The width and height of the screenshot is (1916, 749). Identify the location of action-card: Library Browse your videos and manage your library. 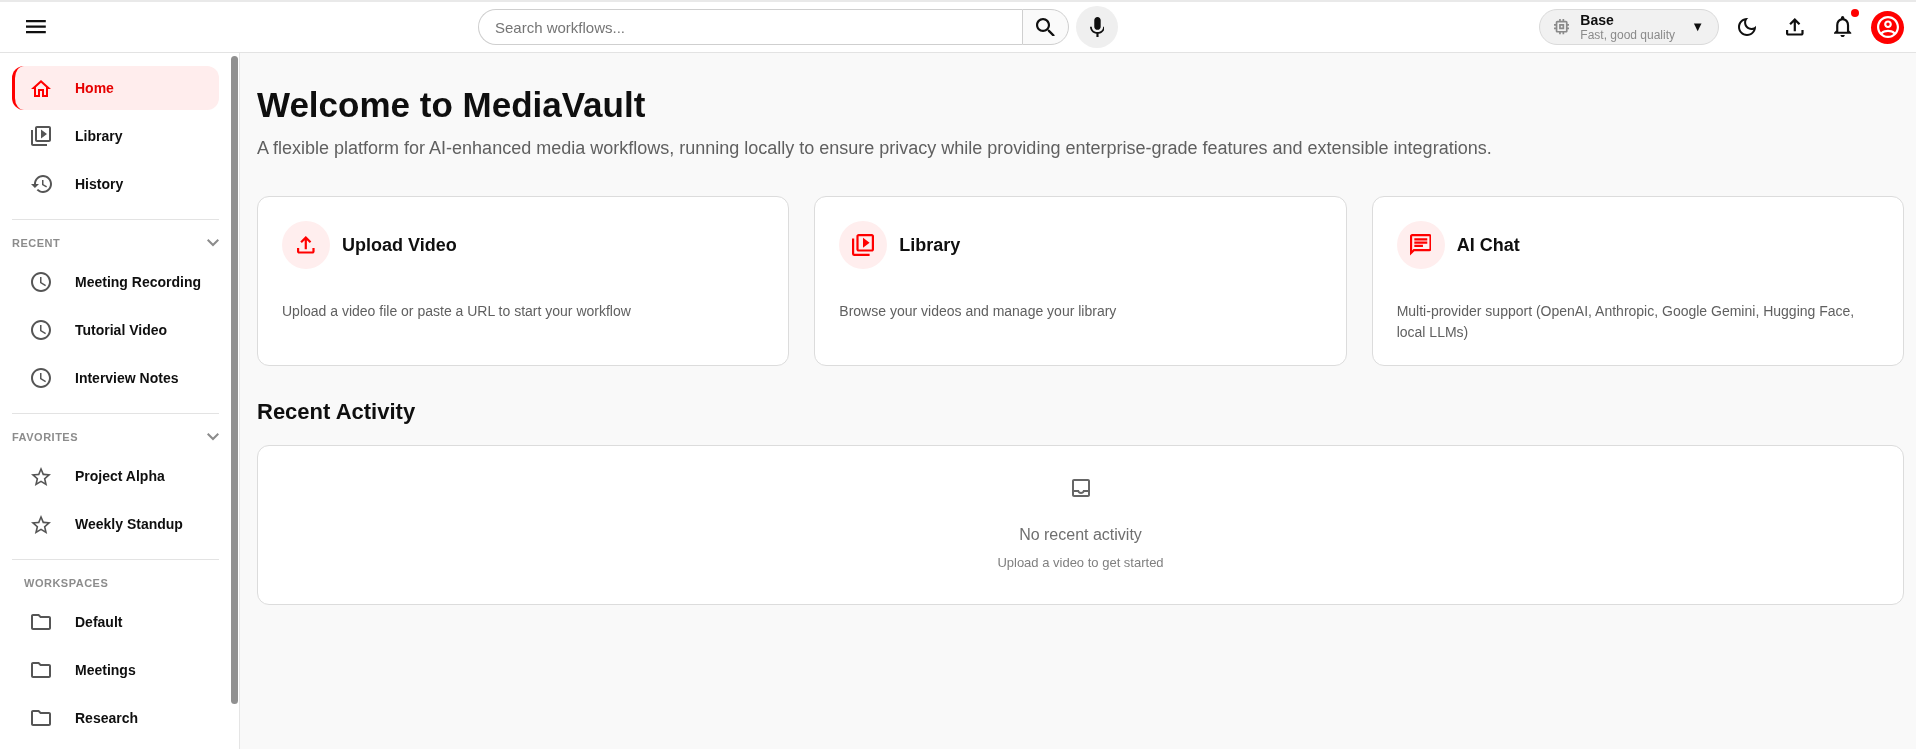
(1080, 281).